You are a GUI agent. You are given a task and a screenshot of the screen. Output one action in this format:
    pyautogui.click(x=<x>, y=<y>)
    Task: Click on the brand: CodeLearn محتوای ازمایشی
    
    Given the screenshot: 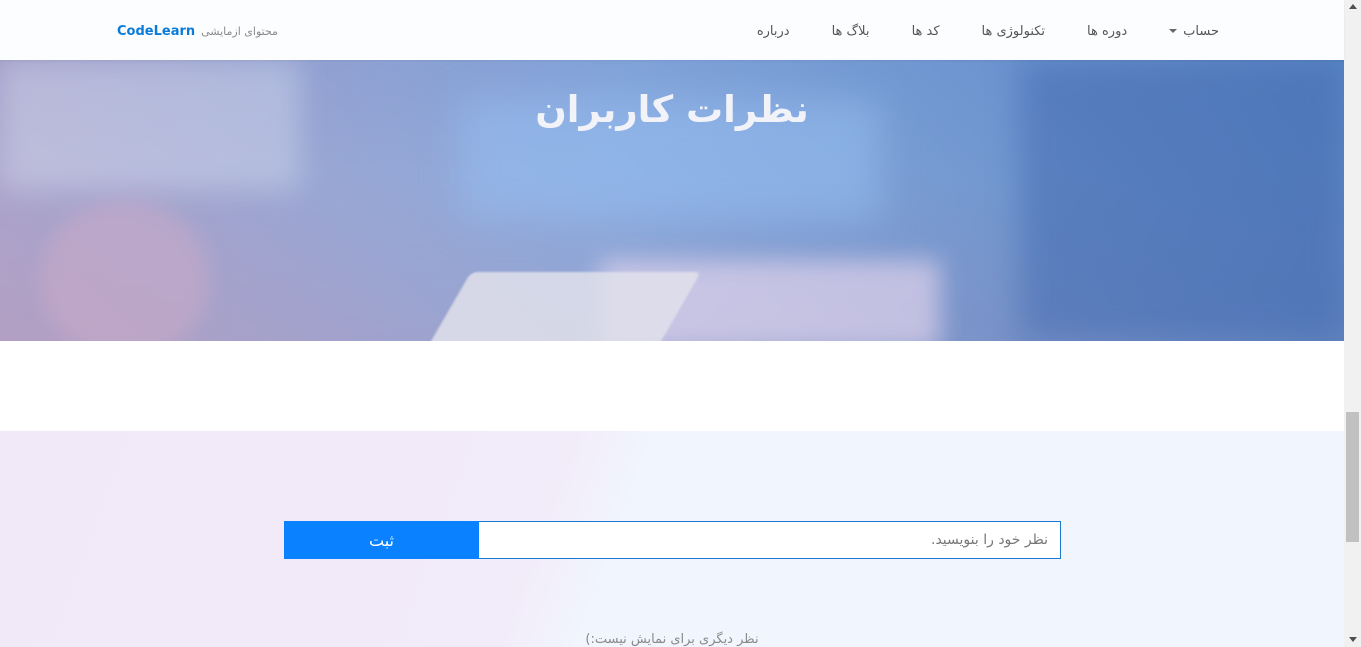 What is the action you would take?
    pyautogui.click(x=197, y=31)
    